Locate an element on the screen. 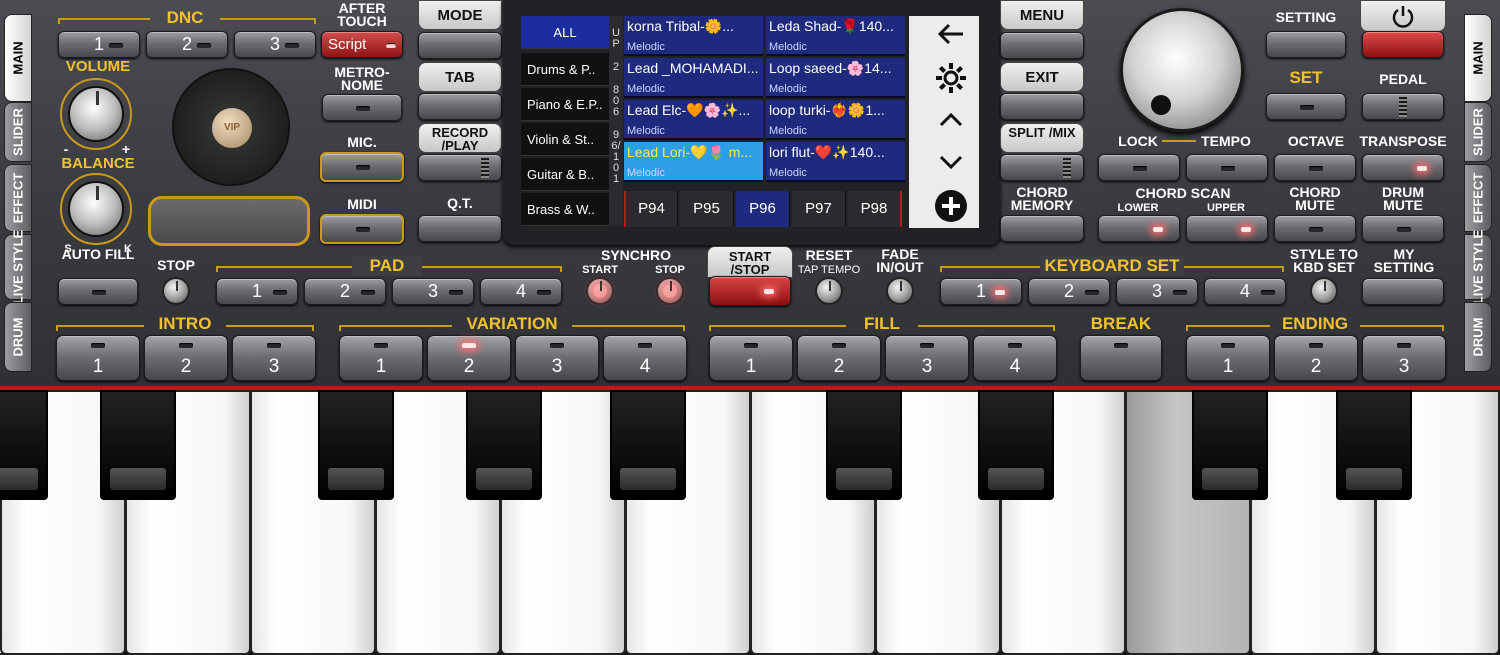 Image resolution: width=1500 pixels, height=655 pixels. back-arrow-icon is located at coordinates (951, 37).